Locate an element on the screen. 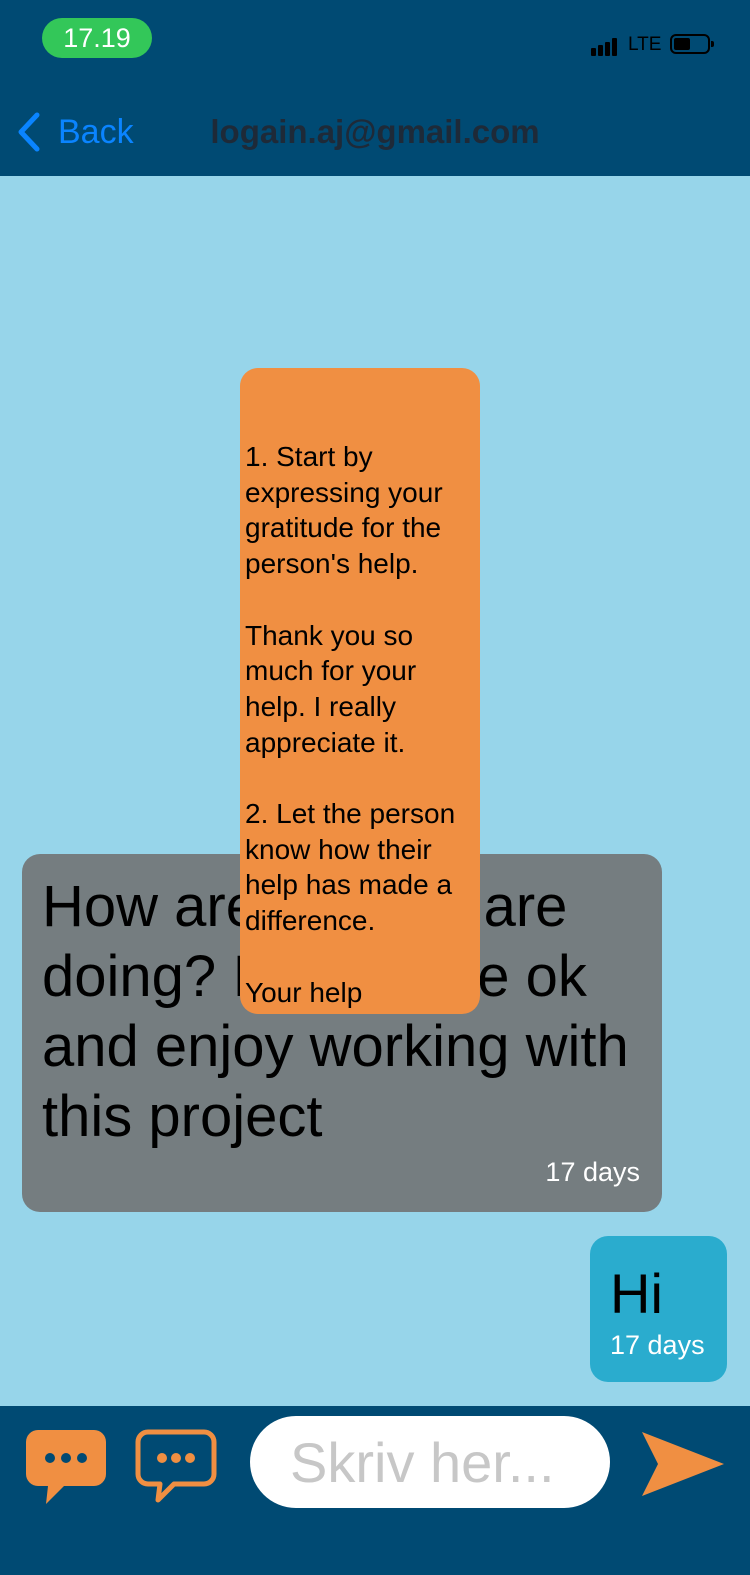 This screenshot has height=1575, width=750. chat-toggle-button is located at coordinates (176, 1466).